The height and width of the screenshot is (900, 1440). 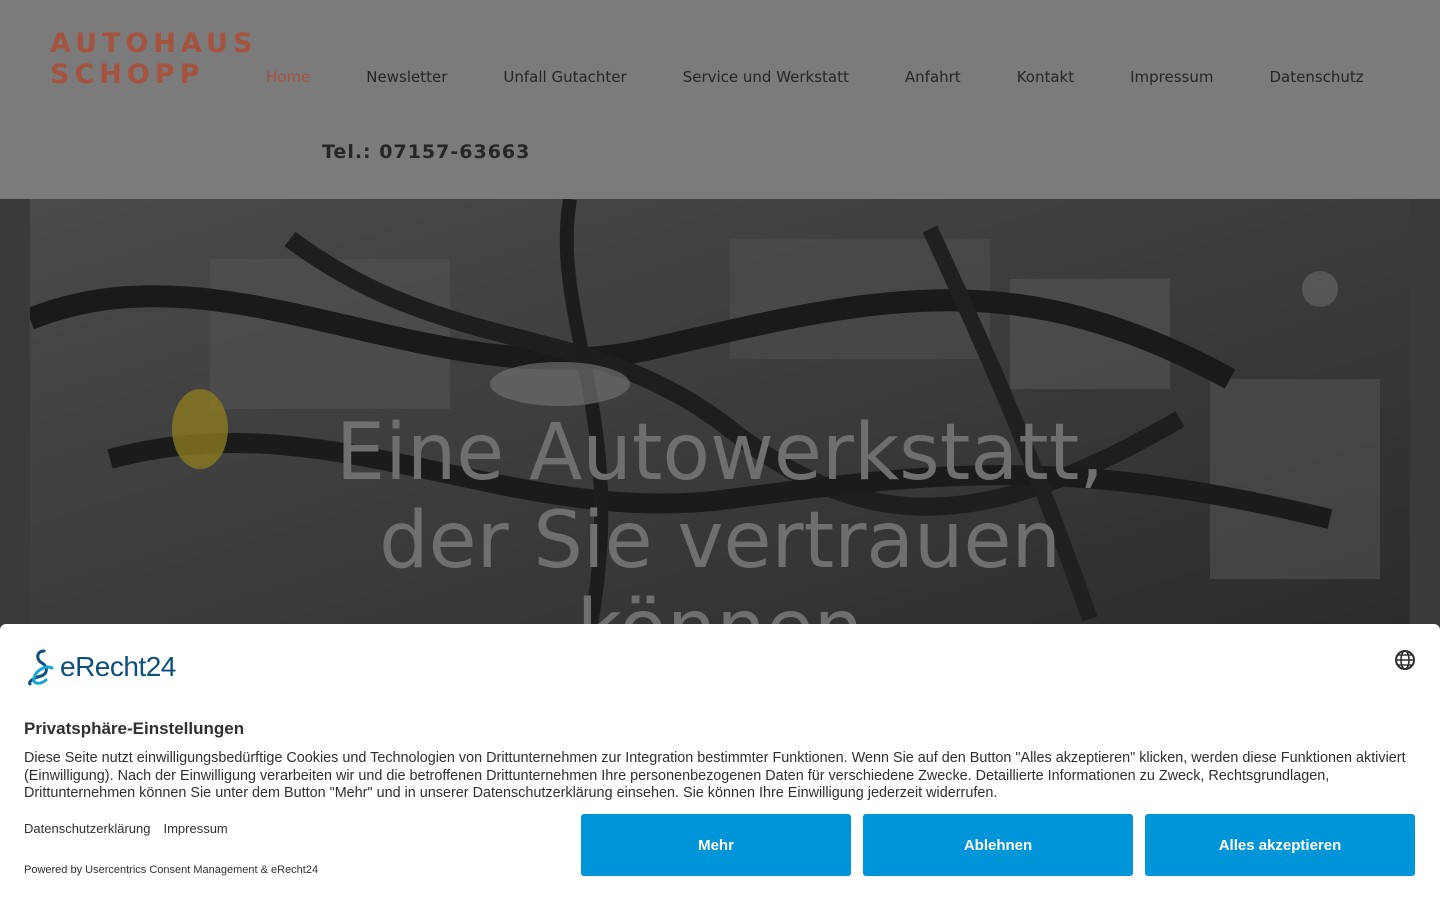 I want to click on phone-number: Tel.: 07157-63663, so click(x=426, y=152).